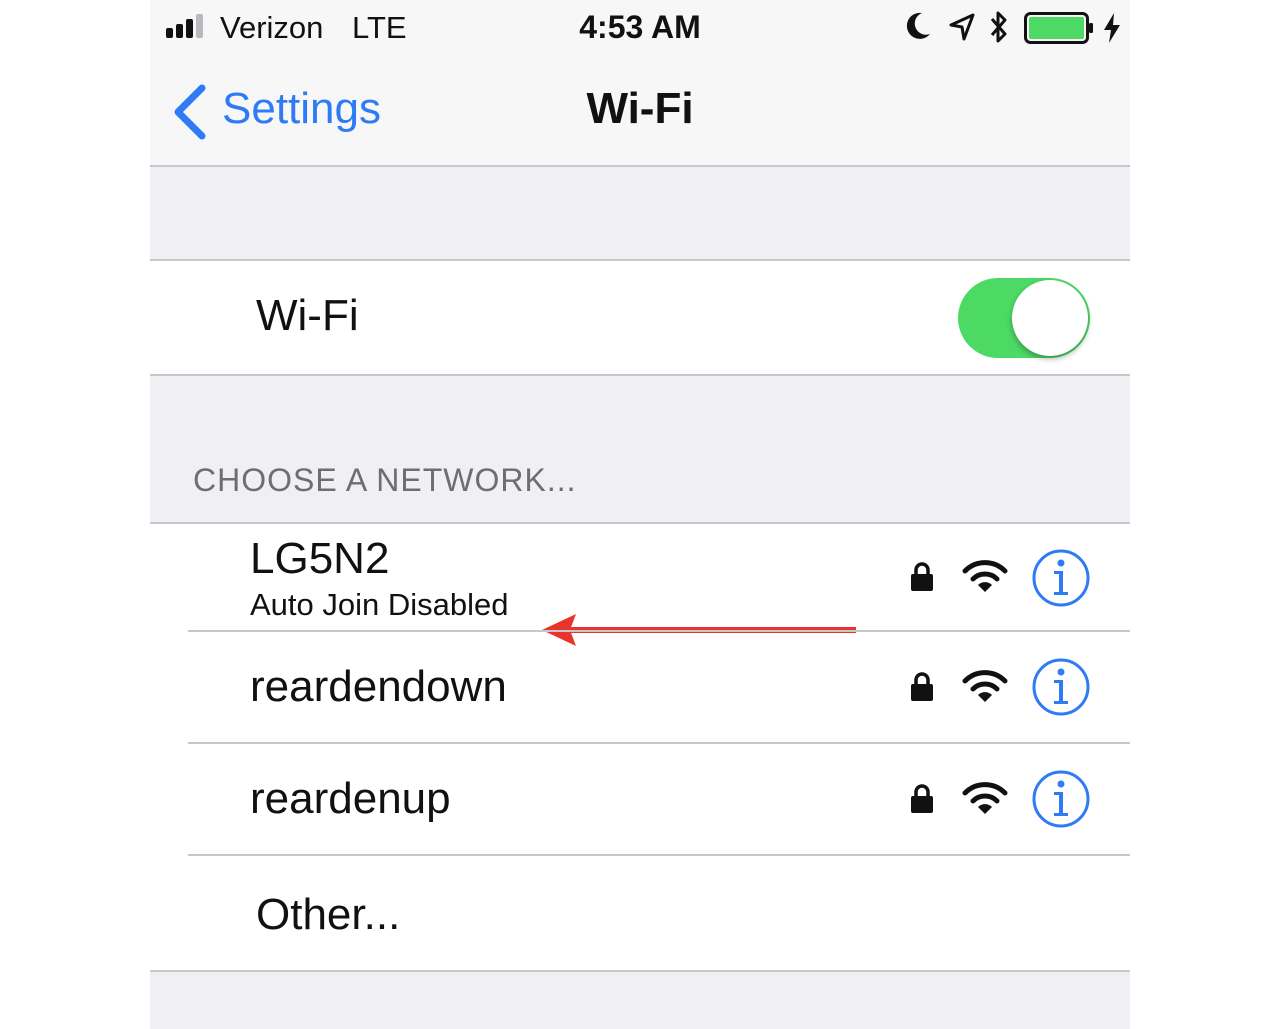 The height and width of the screenshot is (1029, 1280). What do you see at coordinates (962, 27) in the screenshot?
I see `location-arrow-icon` at bounding box center [962, 27].